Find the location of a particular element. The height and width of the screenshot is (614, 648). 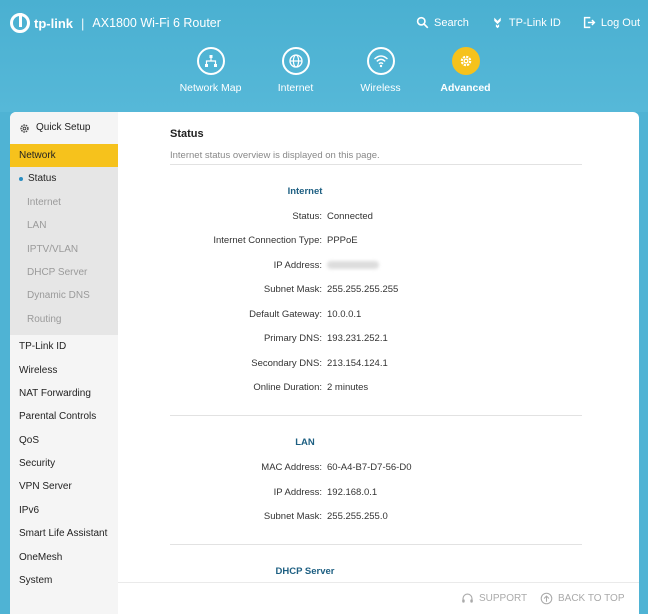

brand-name: tp-link is located at coordinates (53, 23).